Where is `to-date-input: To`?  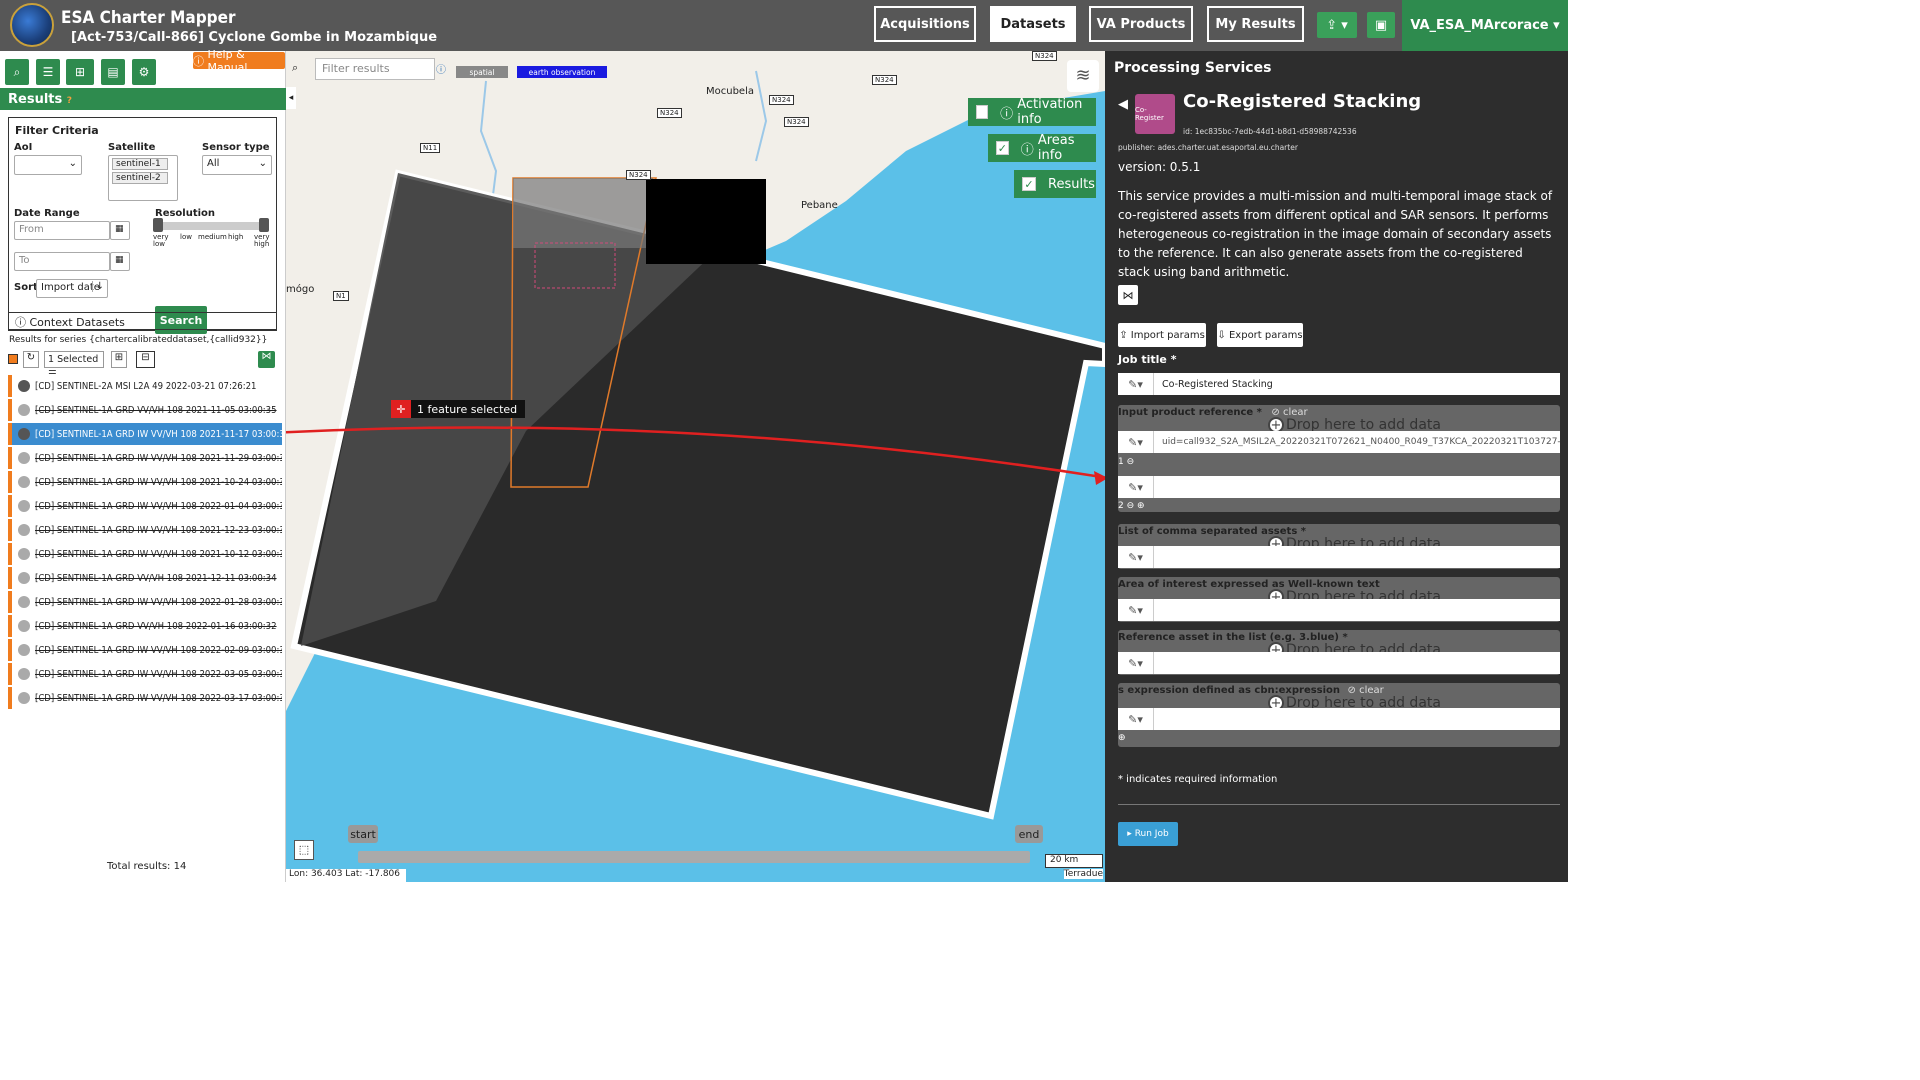
to-date-input: To is located at coordinates (62, 261).